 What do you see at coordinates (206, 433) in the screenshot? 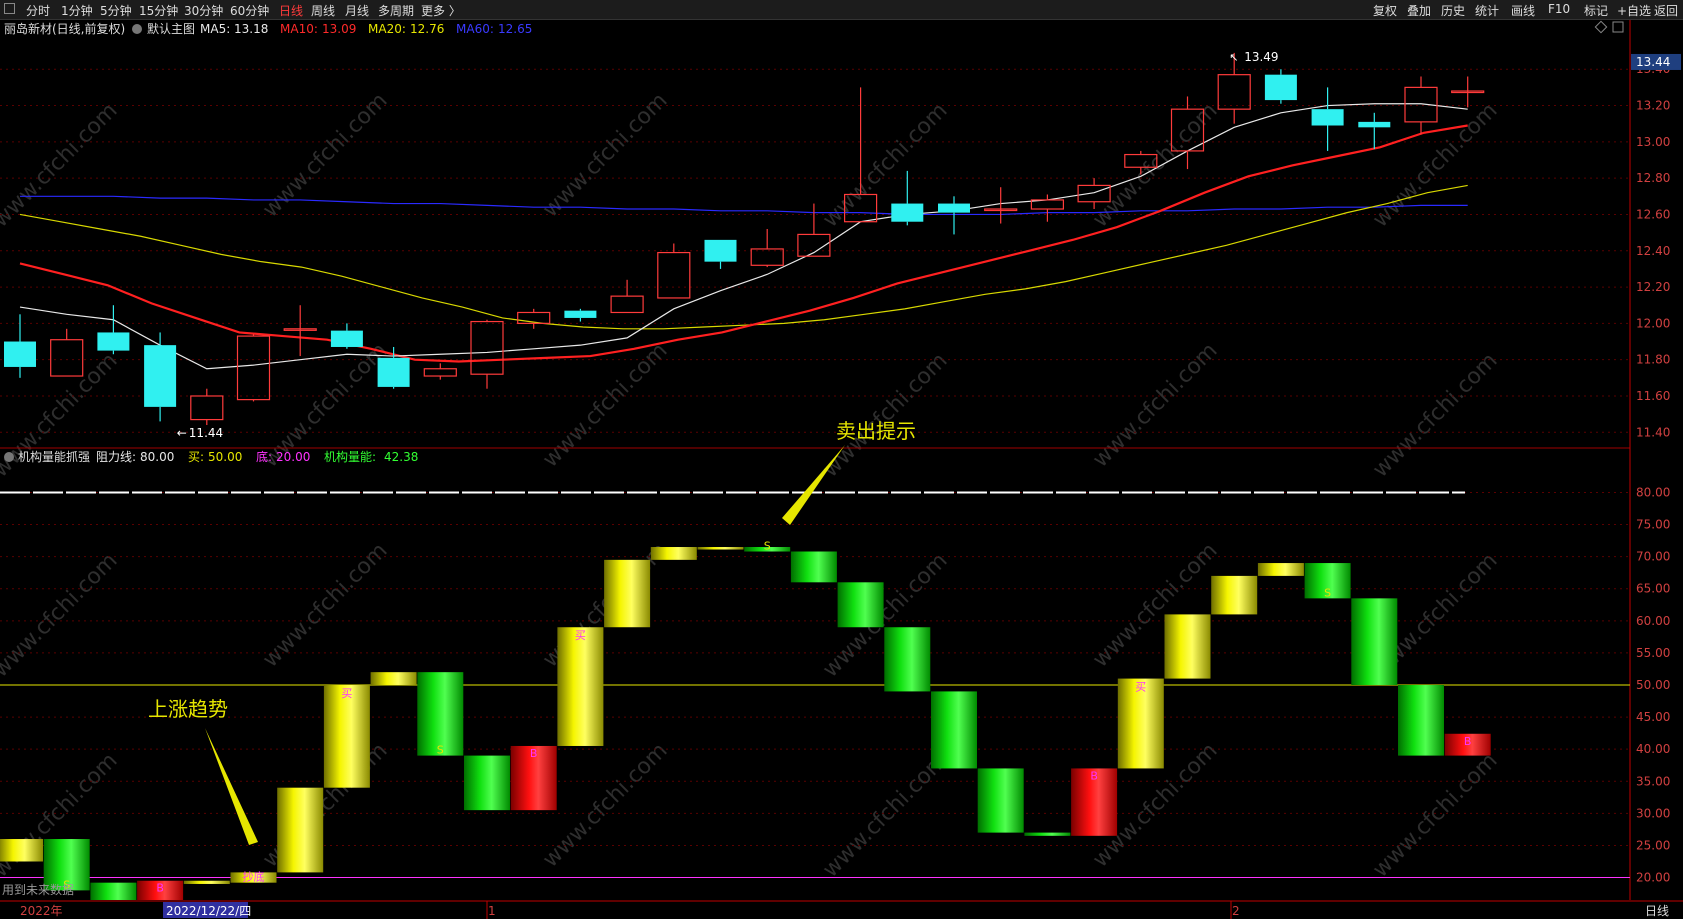
I see `low-price-label: 11.44` at bounding box center [206, 433].